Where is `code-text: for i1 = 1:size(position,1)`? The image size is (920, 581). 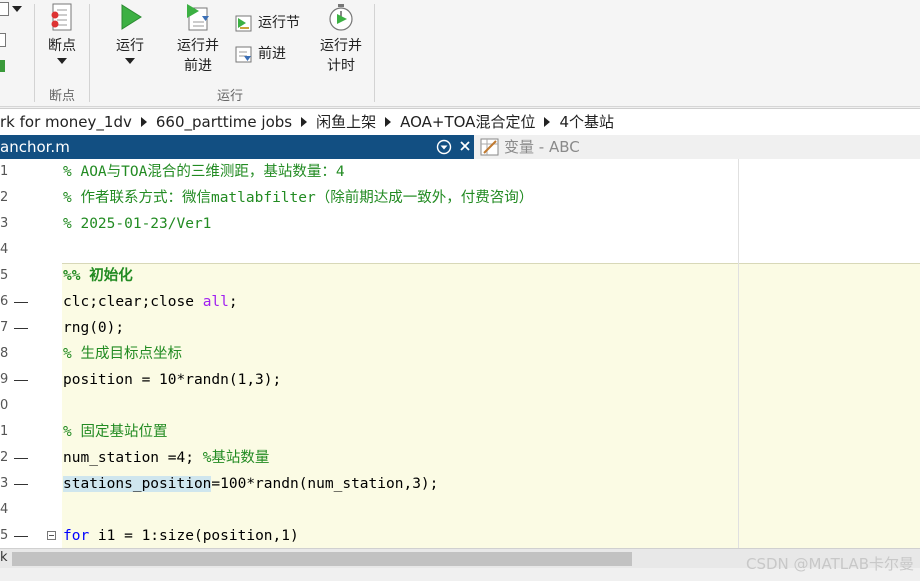
code-text: for i1 = 1:size(position,1) is located at coordinates (181, 535).